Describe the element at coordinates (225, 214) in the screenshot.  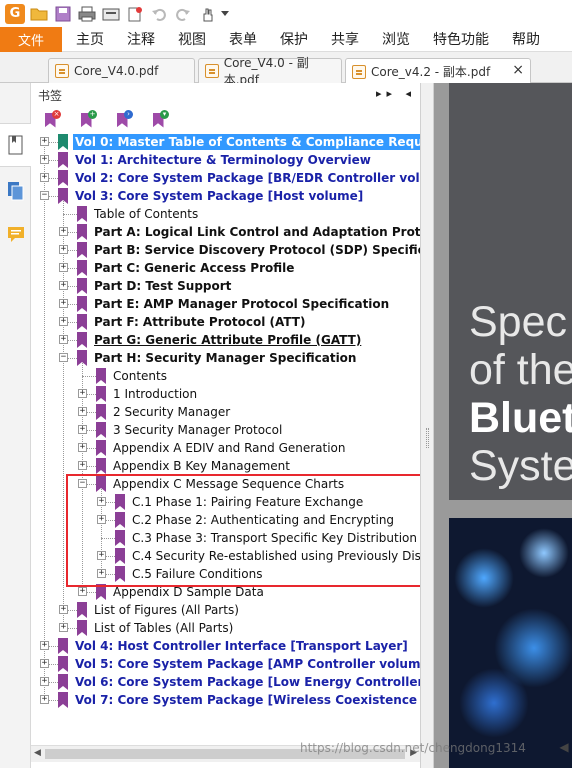
I see `bookmark-item: Table of Contents` at that location.